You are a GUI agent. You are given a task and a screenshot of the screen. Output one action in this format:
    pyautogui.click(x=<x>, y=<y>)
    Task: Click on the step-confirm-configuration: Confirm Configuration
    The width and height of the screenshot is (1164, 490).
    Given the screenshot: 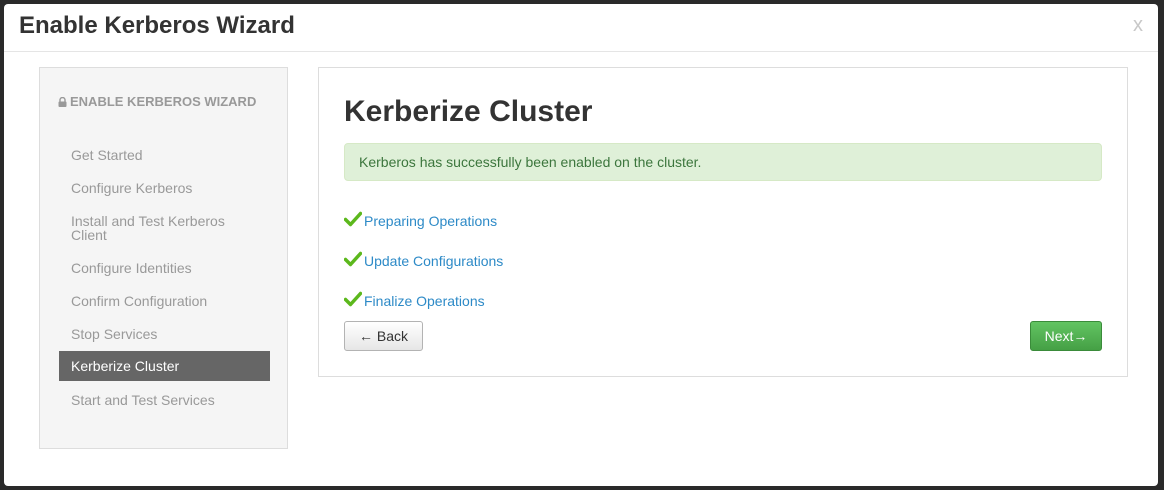 What is the action you would take?
    pyautogui.click(x=164, y=301)
    